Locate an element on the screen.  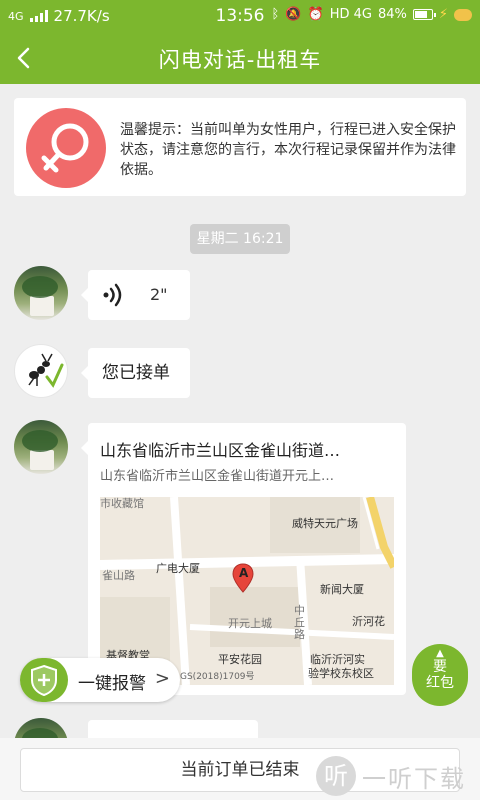
mute-icon: 🔕 is located at coordinates (293, 14).